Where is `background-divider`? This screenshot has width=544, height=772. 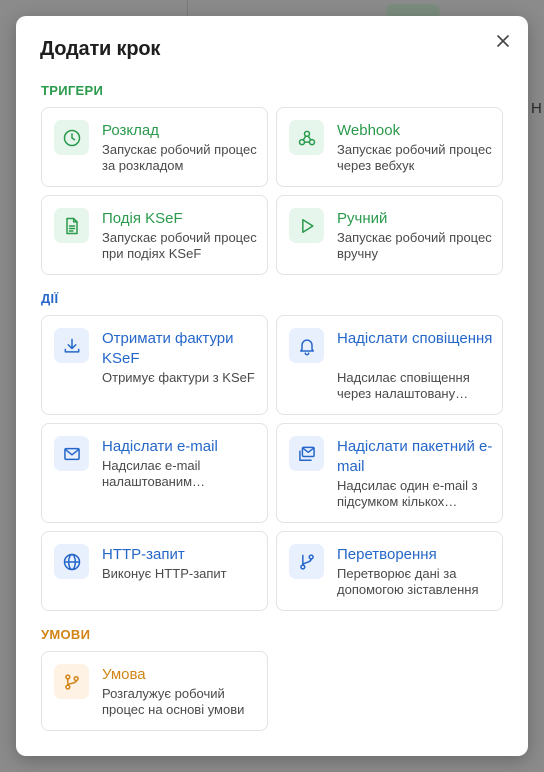 background-divider is located at coordinates (187, 8).